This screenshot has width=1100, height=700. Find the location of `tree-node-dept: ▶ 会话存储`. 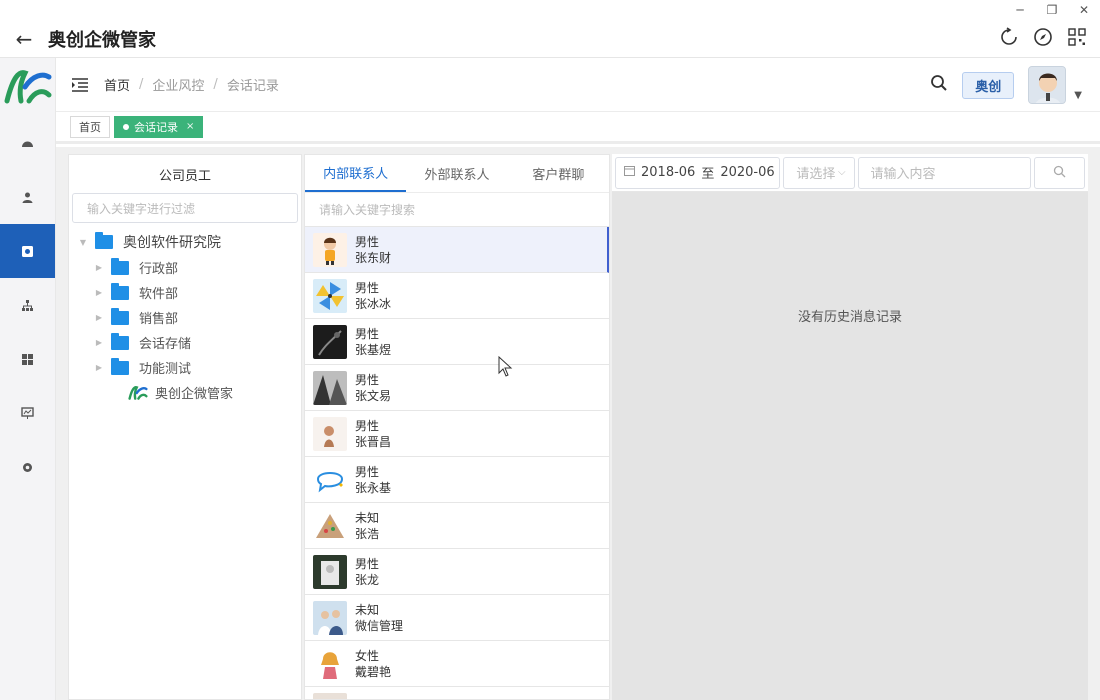

tree-node-dept: ▶ 会话存储 is located at coordinates (185, 342).